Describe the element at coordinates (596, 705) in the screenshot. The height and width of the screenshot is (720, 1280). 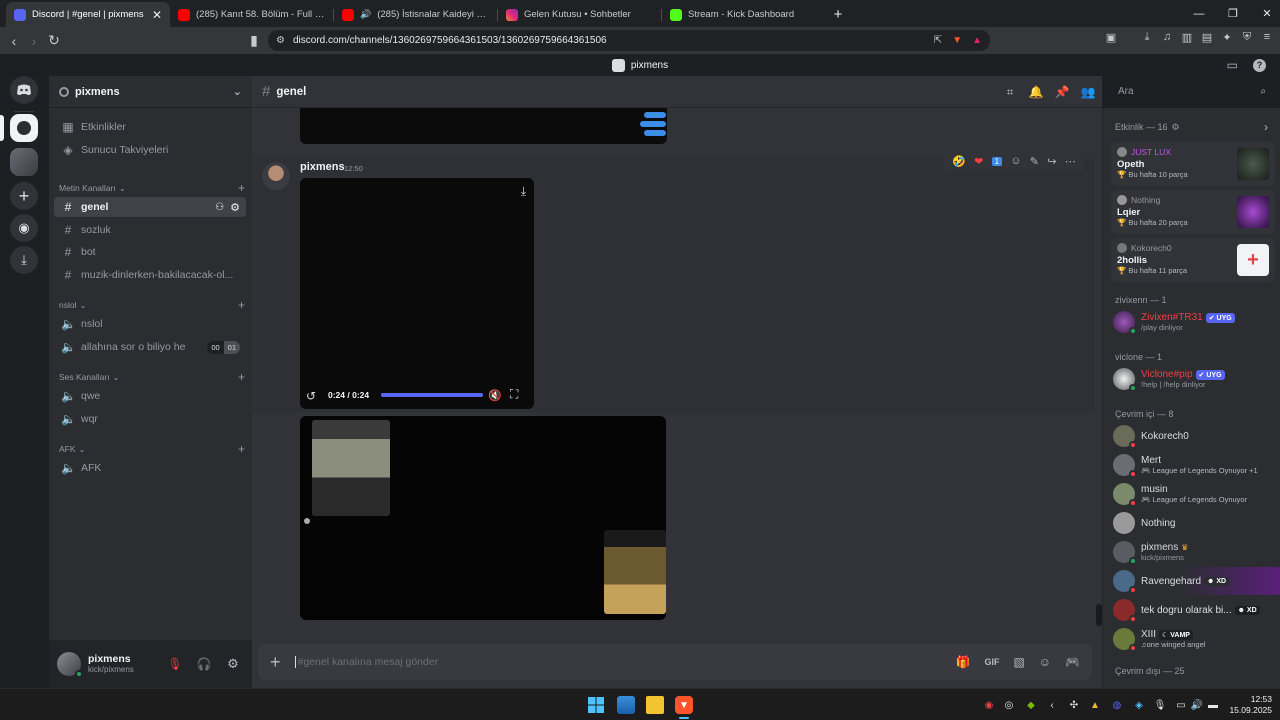
I see `windows-start-icon` at that location.